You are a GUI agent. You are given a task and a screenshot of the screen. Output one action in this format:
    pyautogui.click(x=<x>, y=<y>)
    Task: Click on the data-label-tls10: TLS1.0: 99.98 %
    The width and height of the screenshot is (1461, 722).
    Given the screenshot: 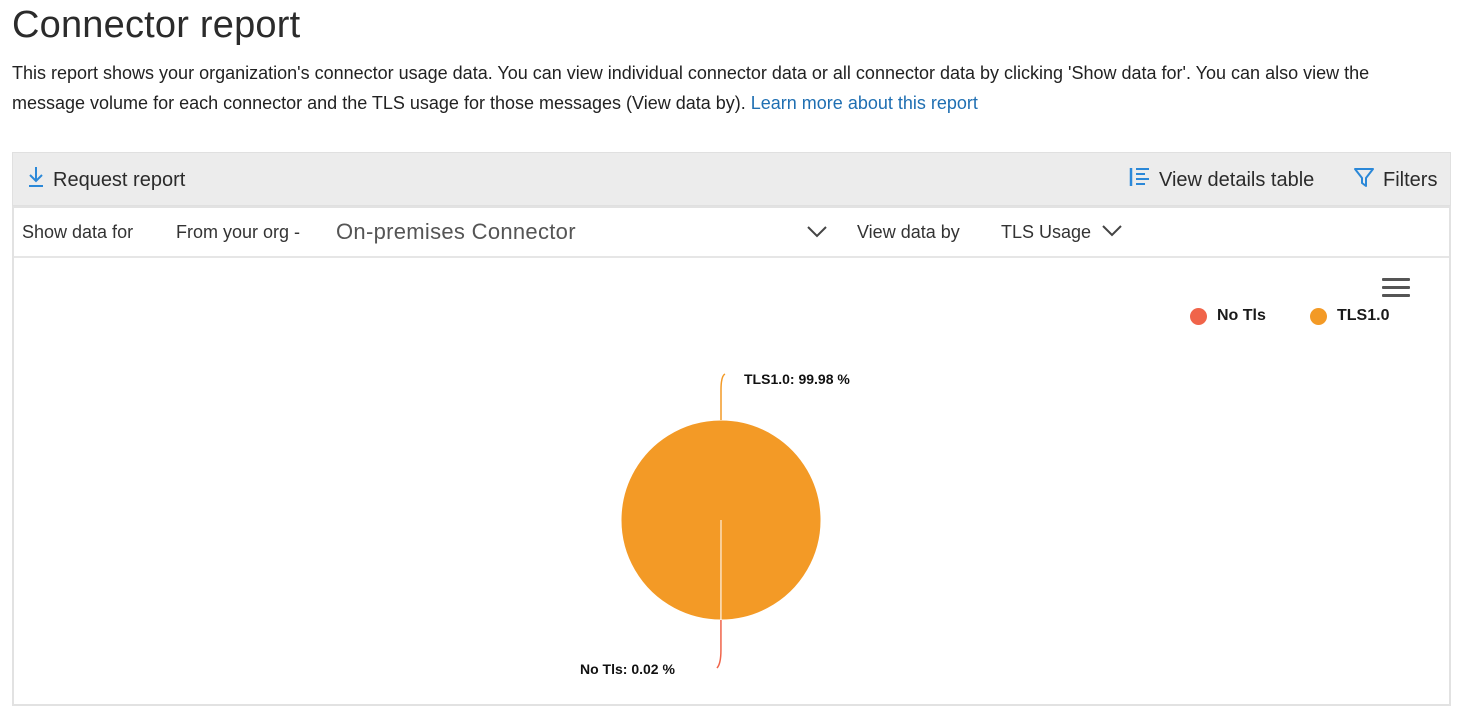 What is the action you would take?
    pyautogui.click(x=797, y=379)
    